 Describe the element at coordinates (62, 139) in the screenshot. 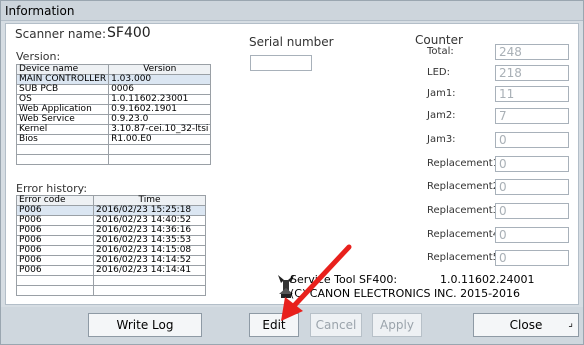

I see `version-cell-name: Bios` at that location.